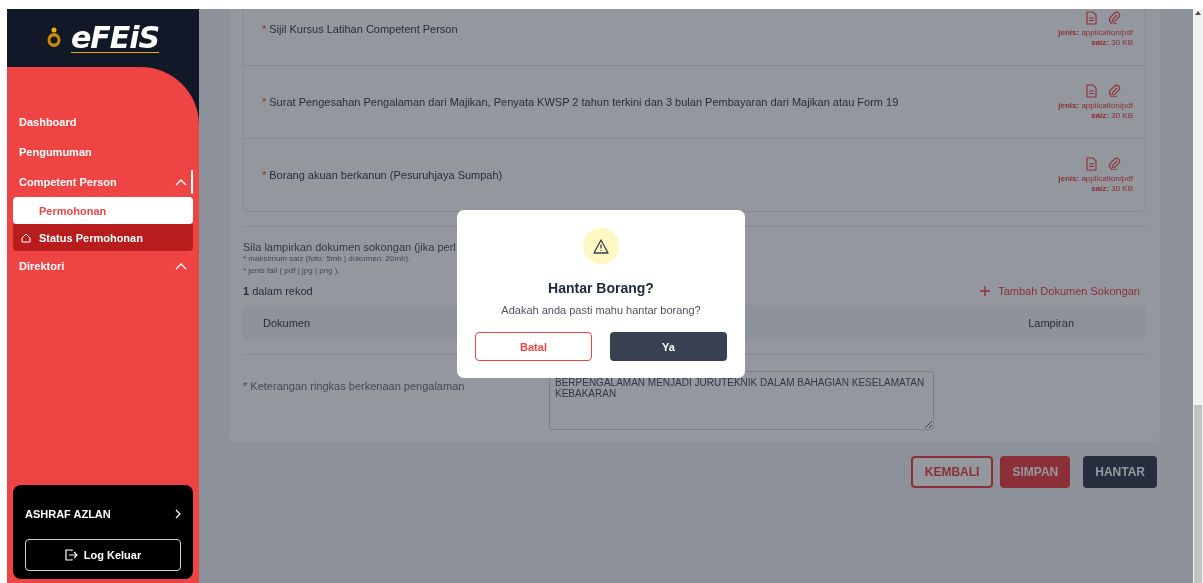 This screenshot has width=1203, height=583. Describe the element at coordinates (601, 288) in the screenshot. I see `dialog-title: Hantar Borang?` at that location.